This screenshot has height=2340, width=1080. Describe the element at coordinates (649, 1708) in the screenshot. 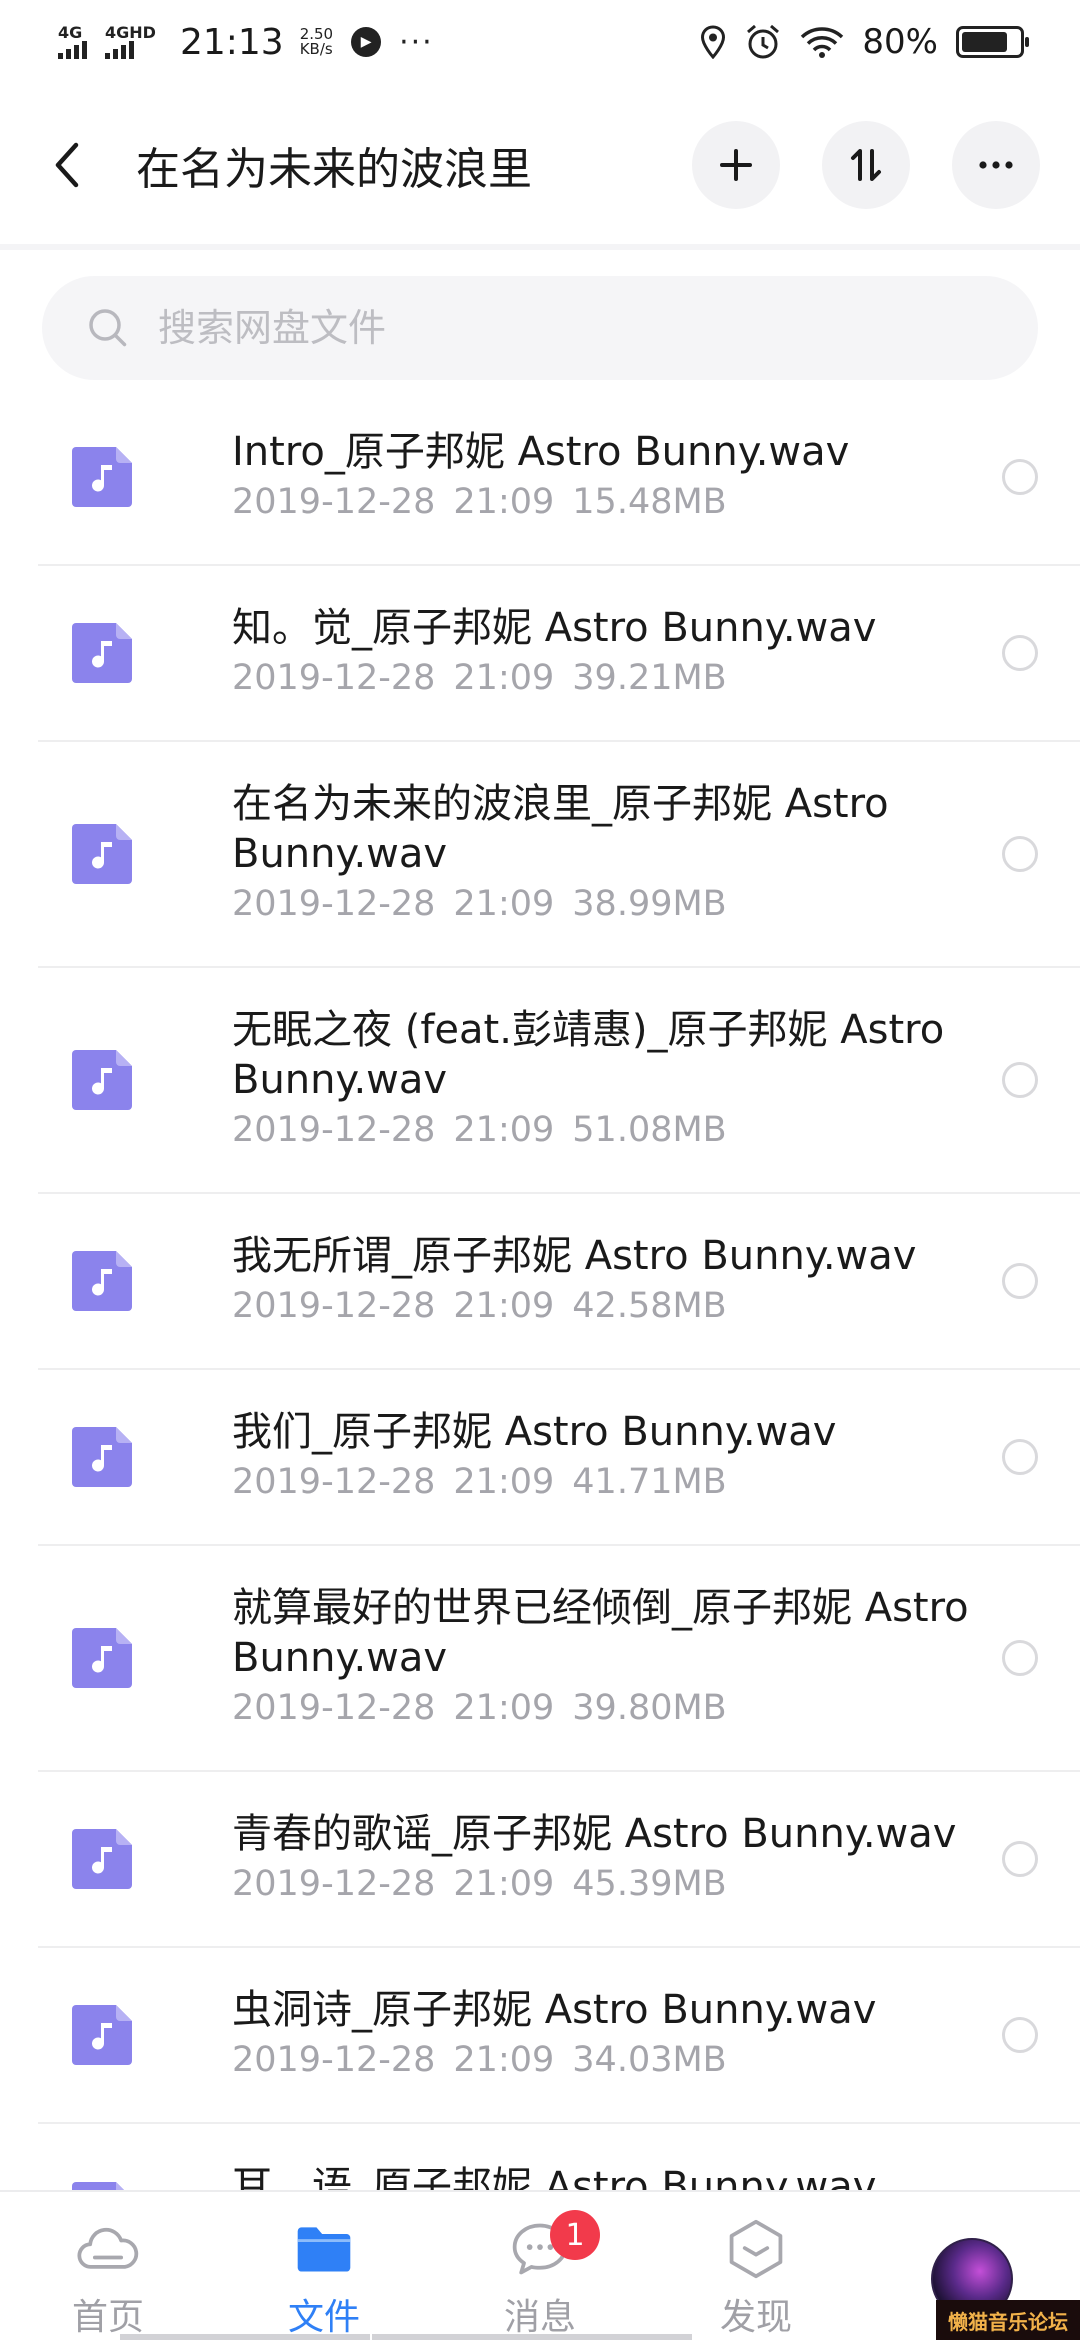

I see `file-size: 39.80MB` at that location.